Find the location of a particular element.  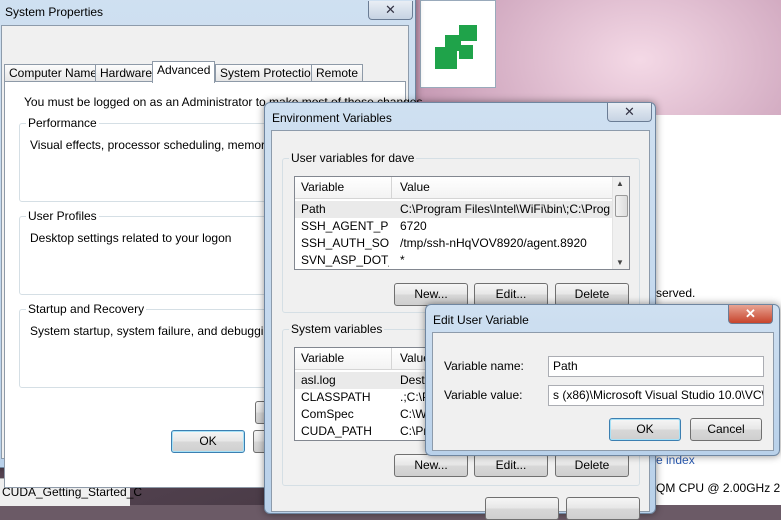

background-text: QM CPU @ 2.00GHz 2.0 is located at coordinates (718, 488).